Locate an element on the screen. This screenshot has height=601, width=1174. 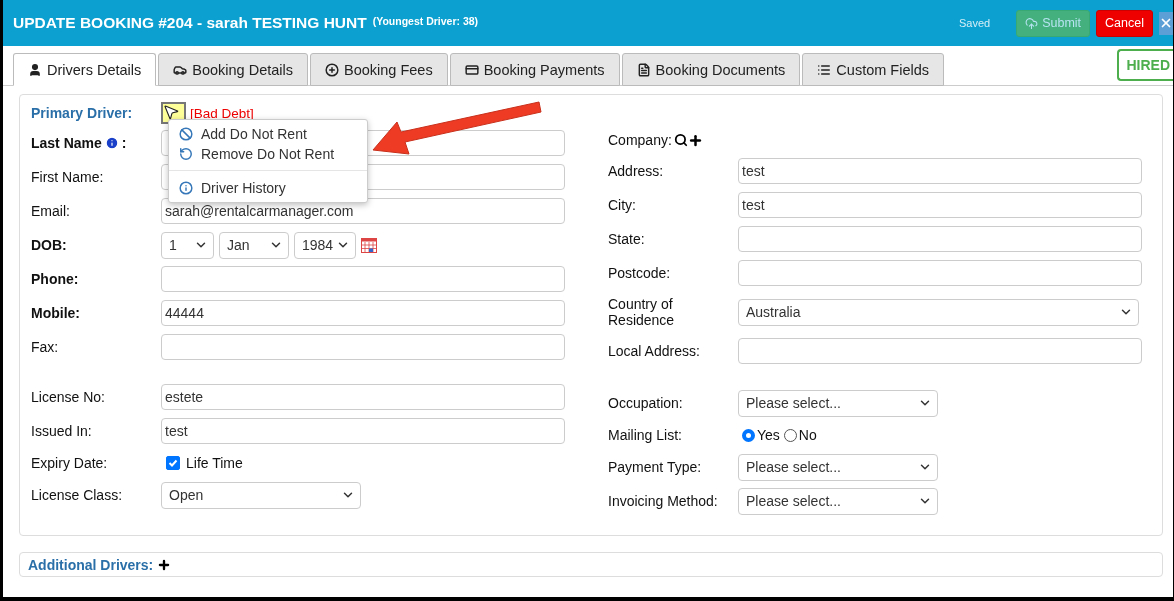
field-label: Local Address: is located at coordinates (654, 351).